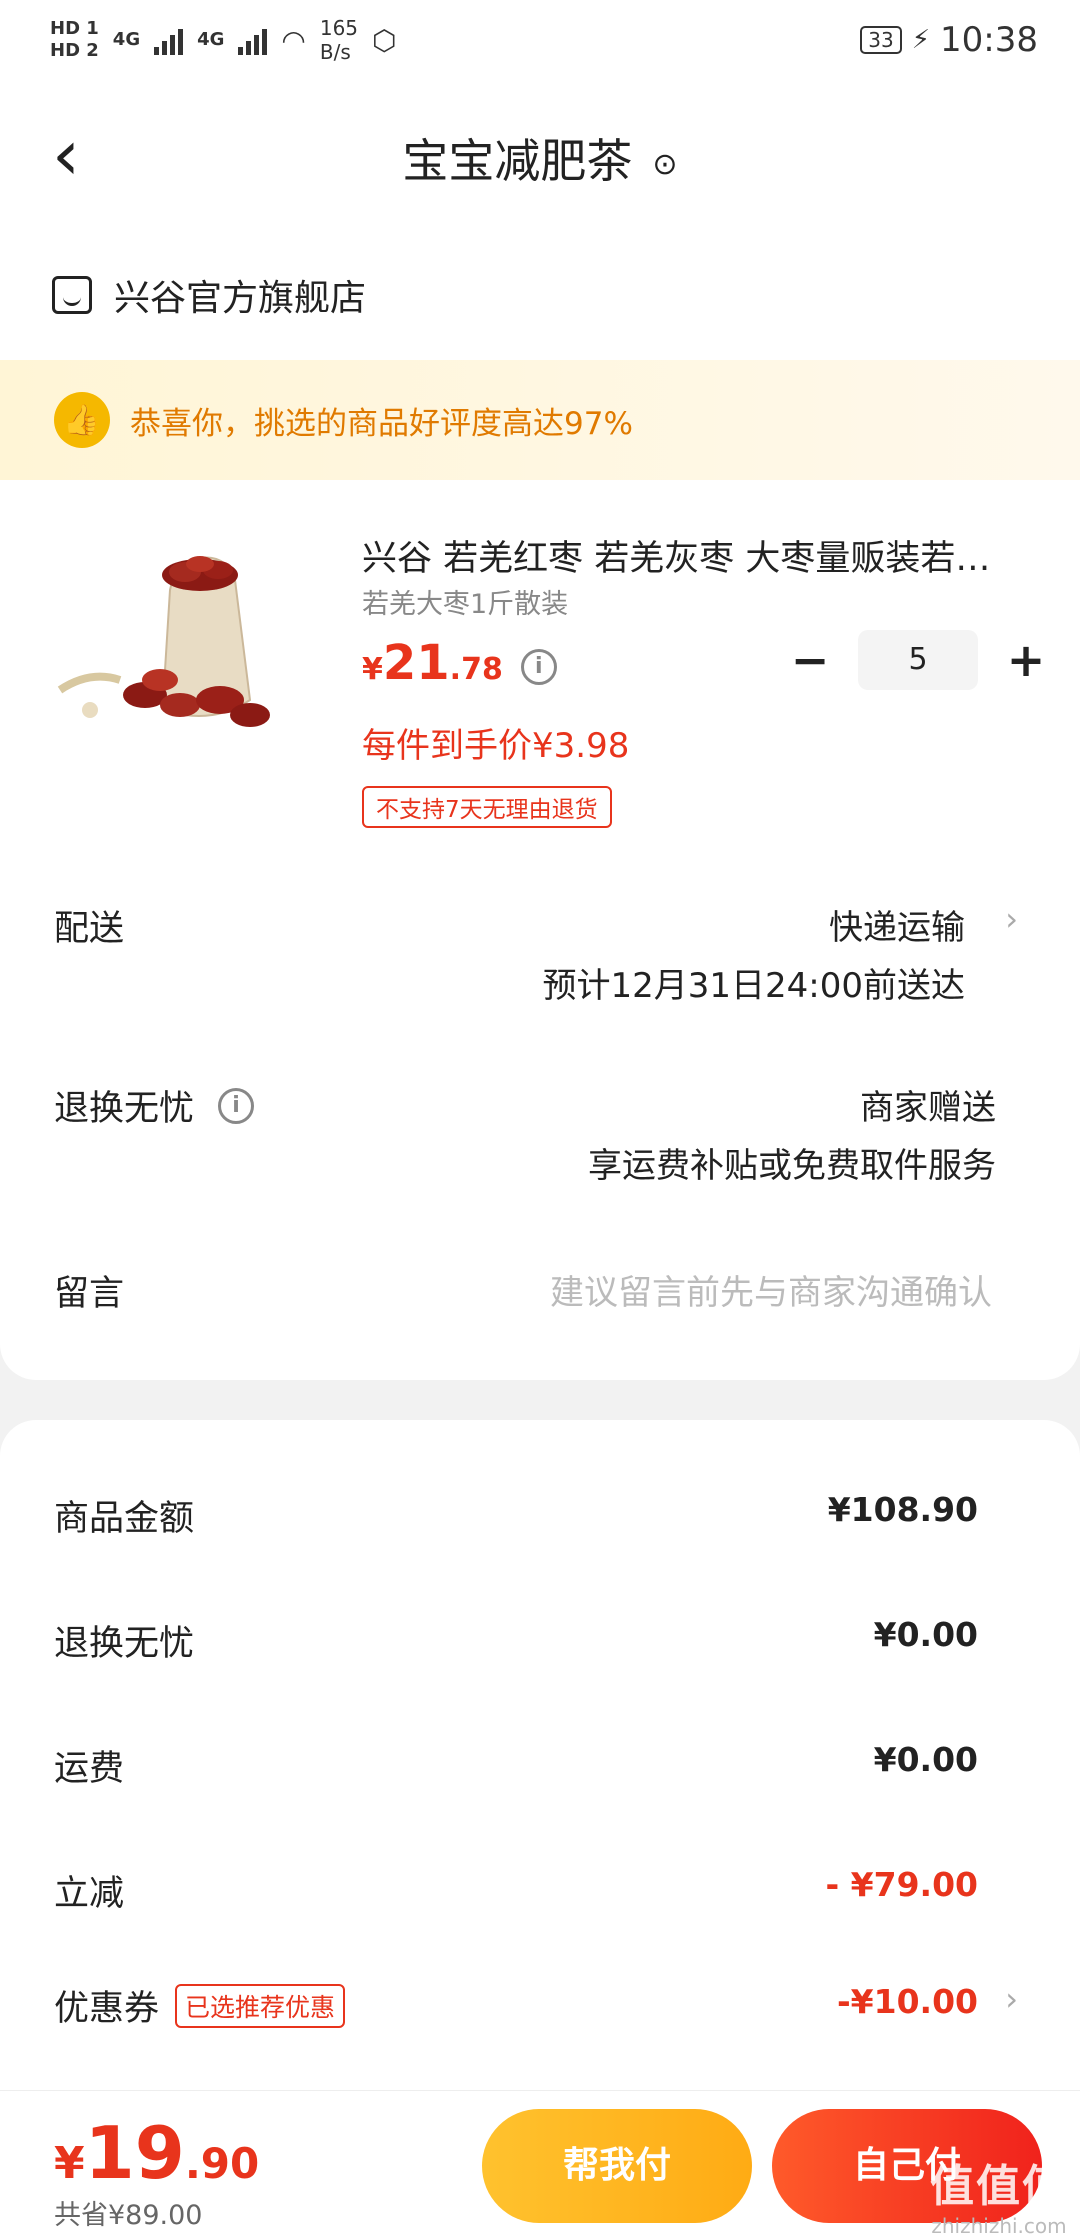  What do you see at coordinates (540, 295) in the screenshot?
I see `store-row: 兴谷官方旗舰店` at bounding box center [540, 295].